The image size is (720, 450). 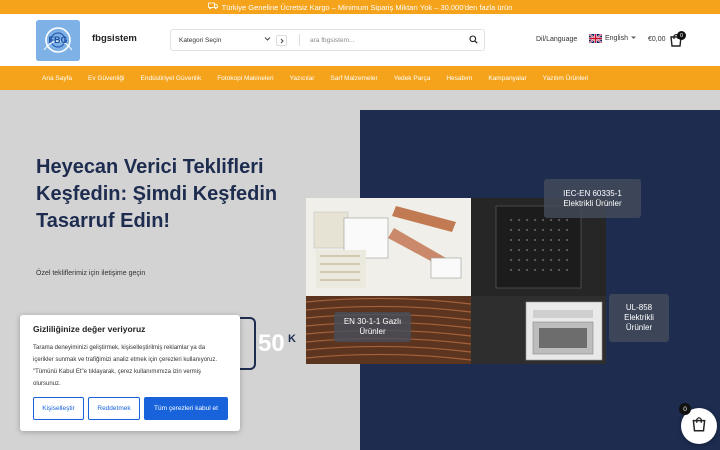 What do you see at coordinates (171, 78) in the screenshot?
I see `nav-item-endustriyel-guvenlik: Endüstiriyel Güvenlik` at bounding box center [171, 78].